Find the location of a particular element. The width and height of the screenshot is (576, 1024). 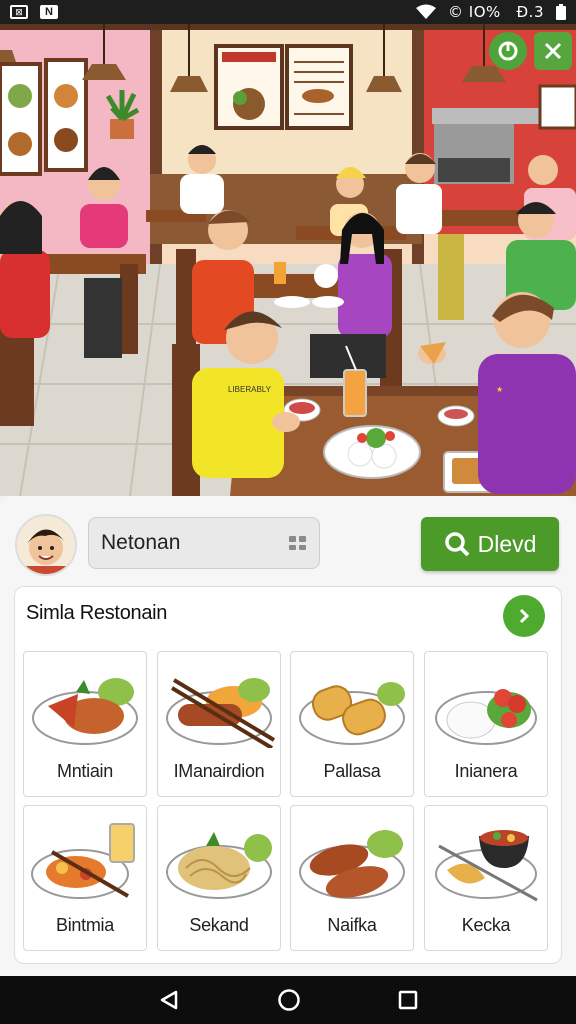

home-icon is located at coordinates (289, 1000).